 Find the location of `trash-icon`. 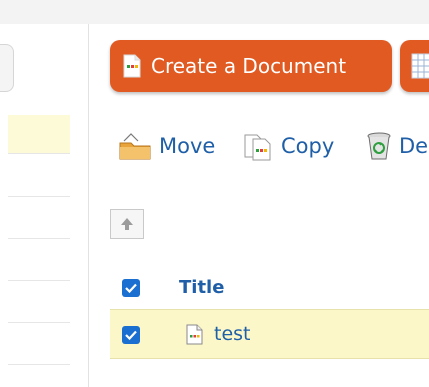

trash-icon is located at coordinates (379, 146).